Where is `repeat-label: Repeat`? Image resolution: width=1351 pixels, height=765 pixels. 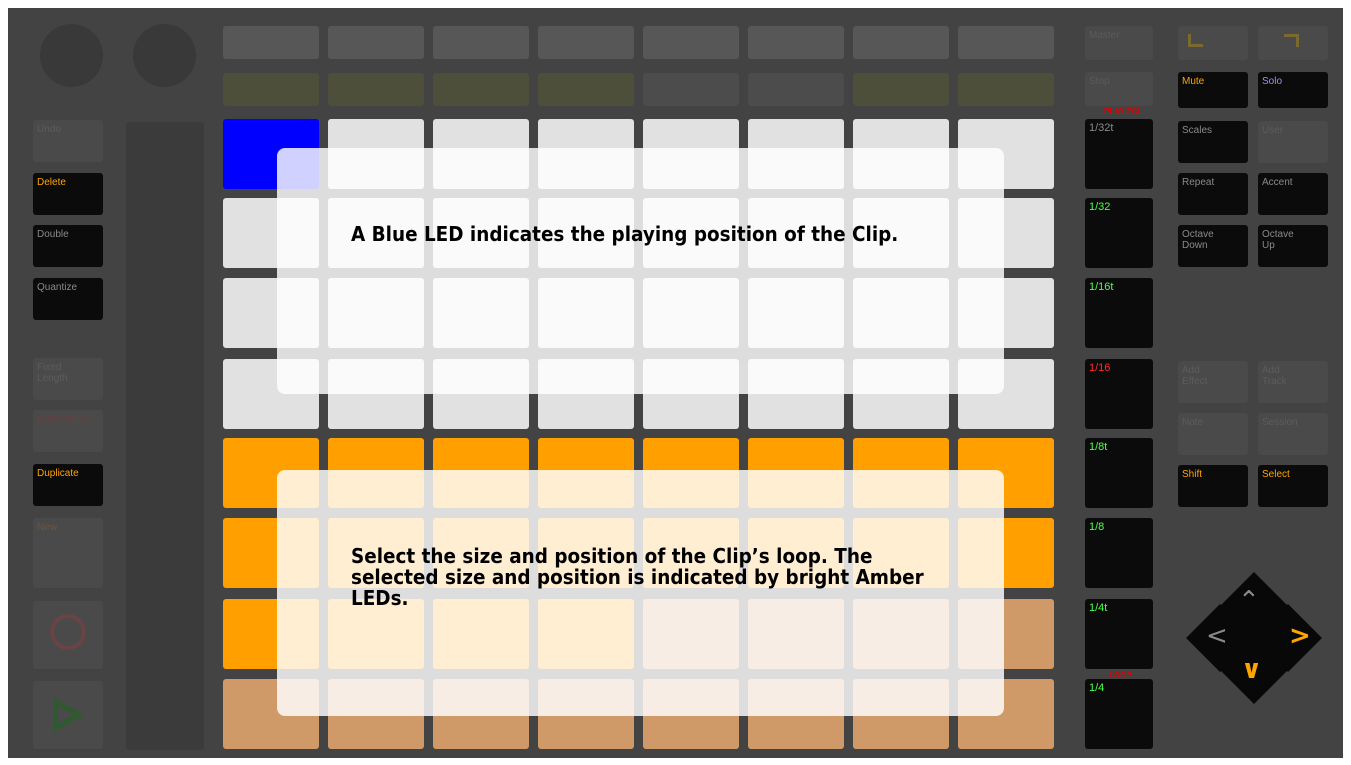
repeat-label: Repeat is located at coordinates (1198, 182).